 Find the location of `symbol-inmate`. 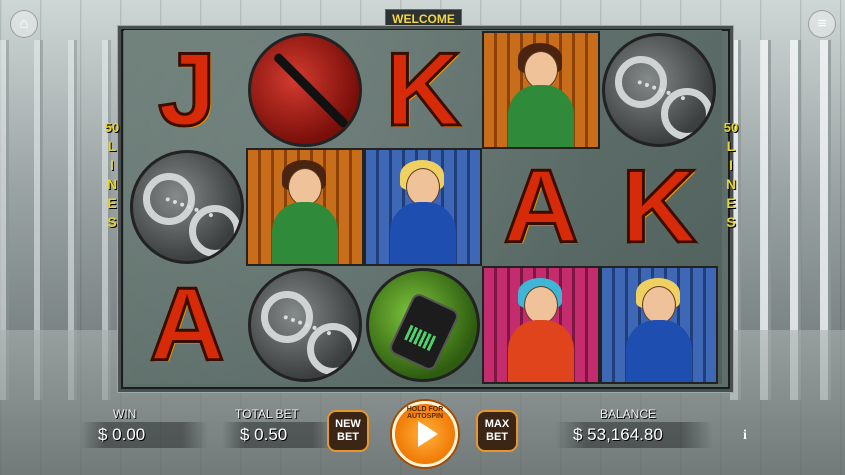

symbol-inmate is located at coordinates (541, 324).